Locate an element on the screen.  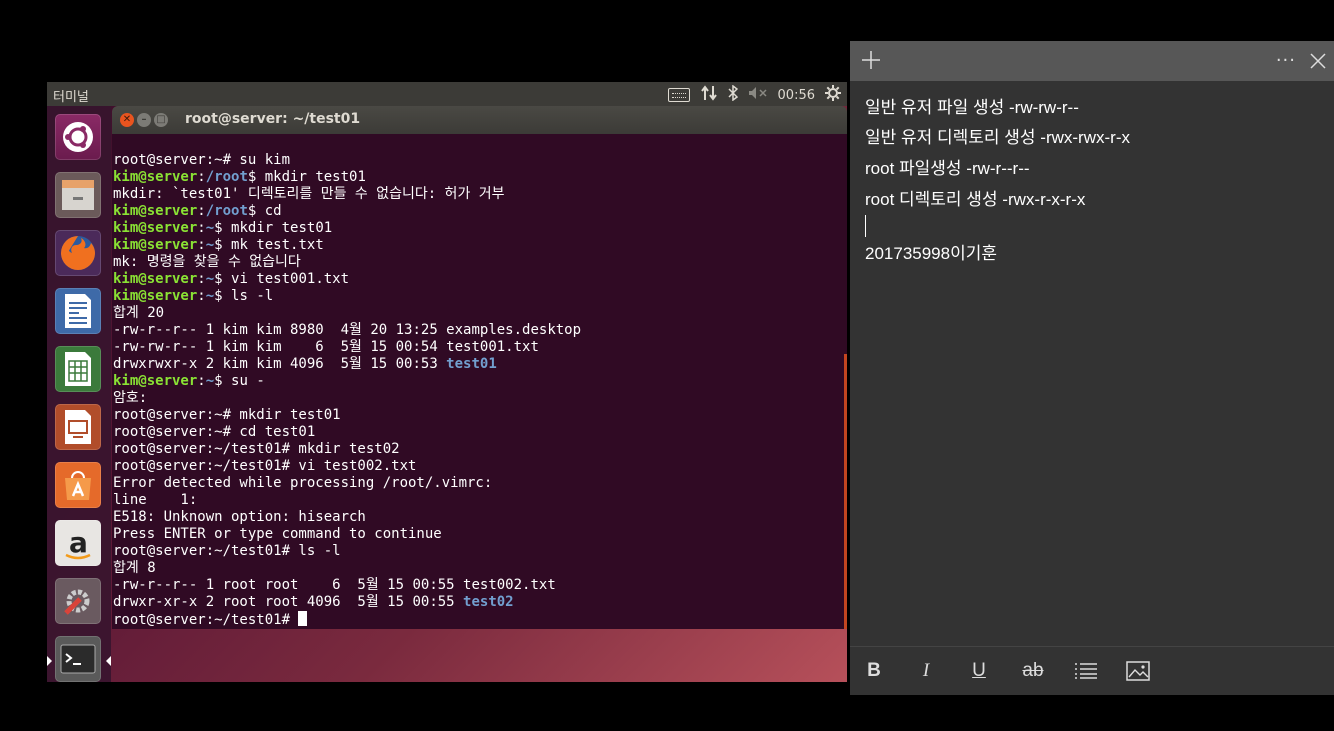
terminal-line: root@server:~/test01# is located at coordinates (347, 619).